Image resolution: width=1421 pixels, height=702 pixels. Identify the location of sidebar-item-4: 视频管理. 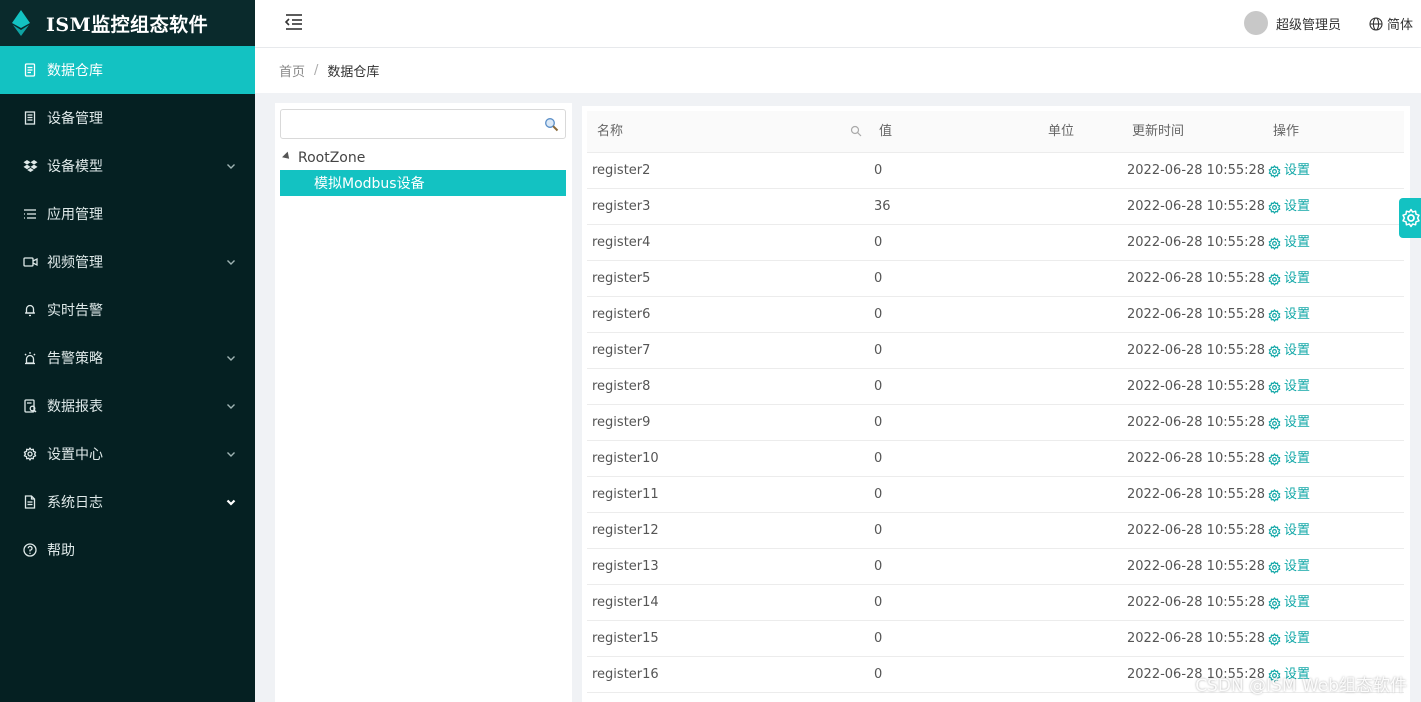
(127, 262).